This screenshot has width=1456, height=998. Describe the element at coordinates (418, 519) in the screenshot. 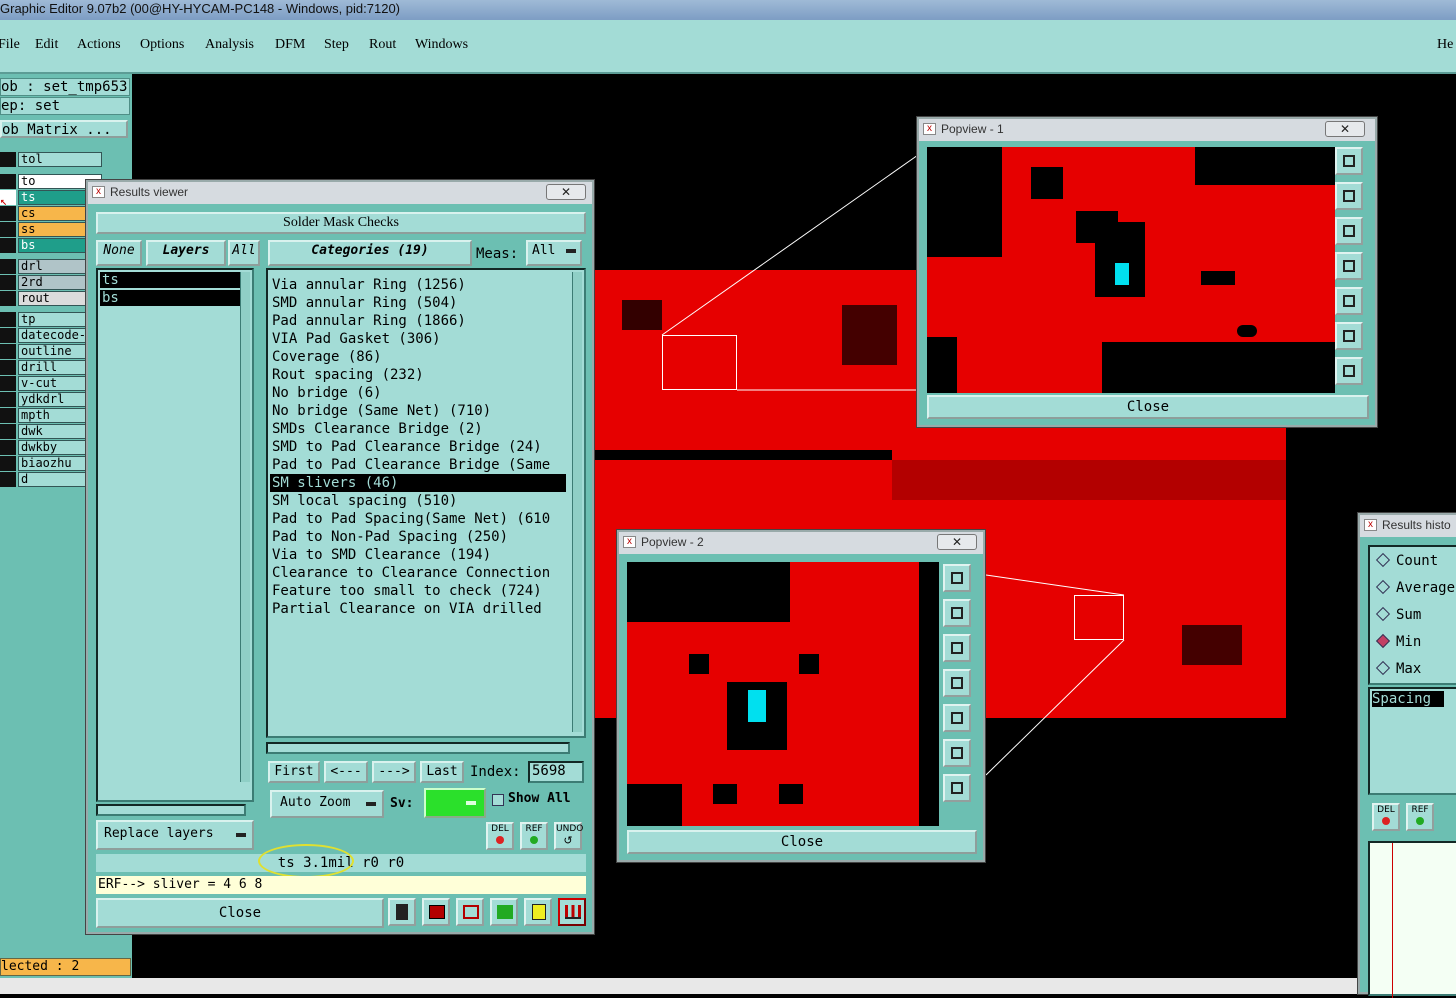

I see `category-item: Pad to Pad Spacing(Same Net) (610` at that location.